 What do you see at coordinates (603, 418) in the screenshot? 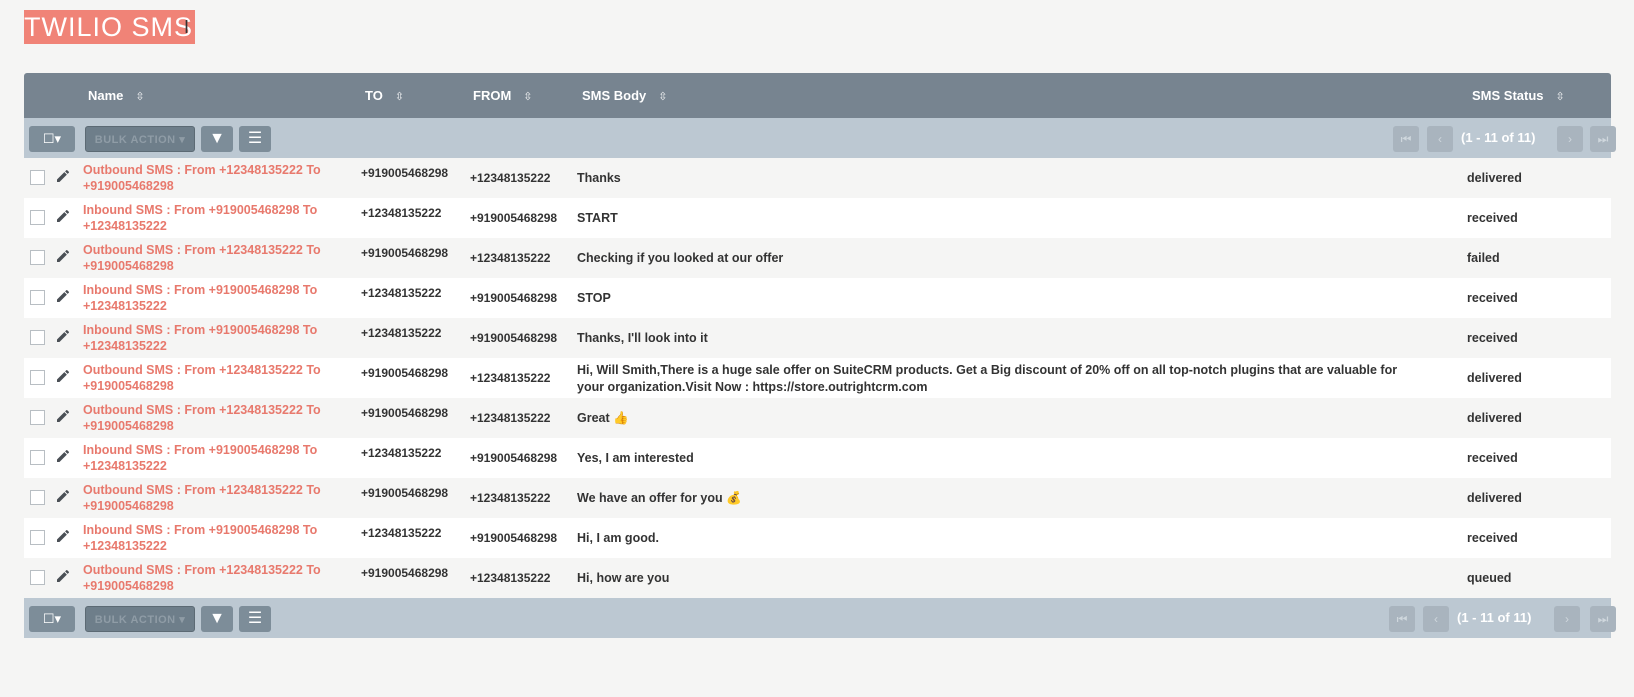
I see `row-sms-body: Great 👍` at bounding box center [603, 418].